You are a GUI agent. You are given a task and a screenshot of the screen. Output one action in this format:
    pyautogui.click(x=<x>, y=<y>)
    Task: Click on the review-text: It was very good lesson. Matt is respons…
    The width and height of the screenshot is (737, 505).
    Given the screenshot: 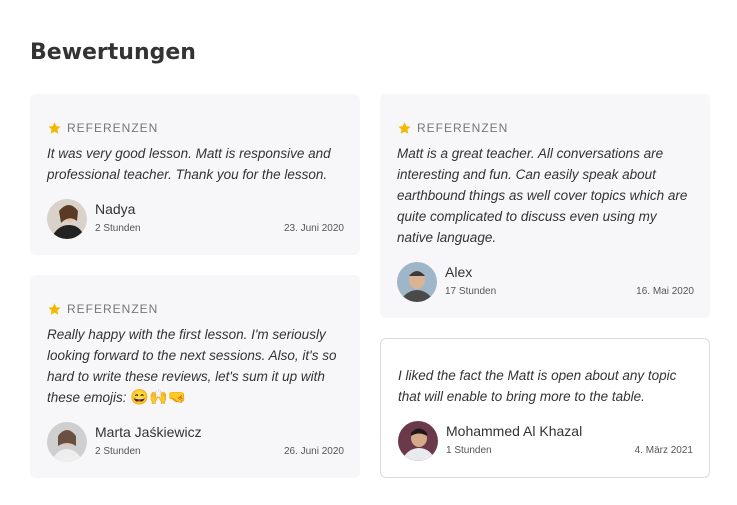 What is the action you would take?
    pyautogui.click(x=189, y=164)
    